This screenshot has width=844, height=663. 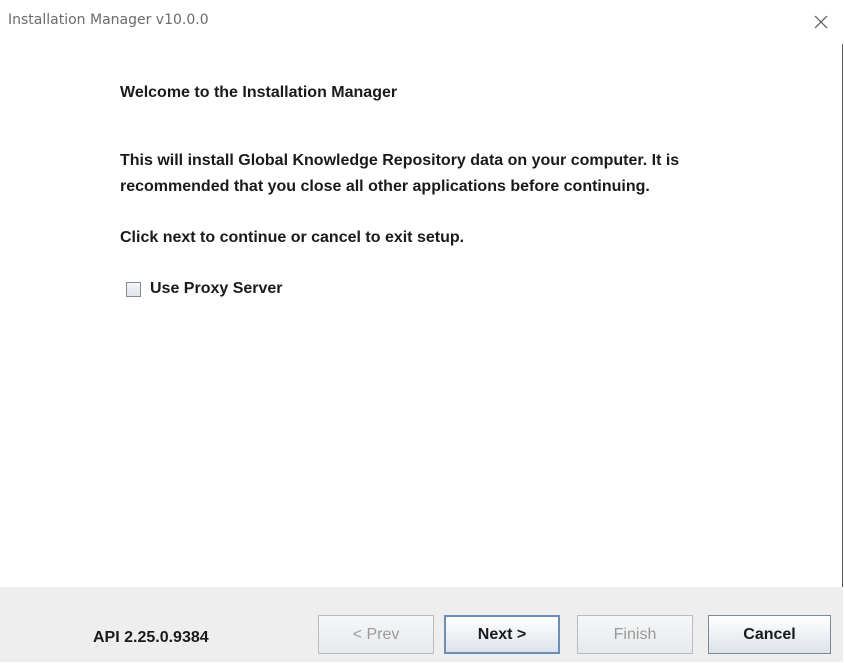 I want to click on finish-button: Finish, so click(x=635, y=634).